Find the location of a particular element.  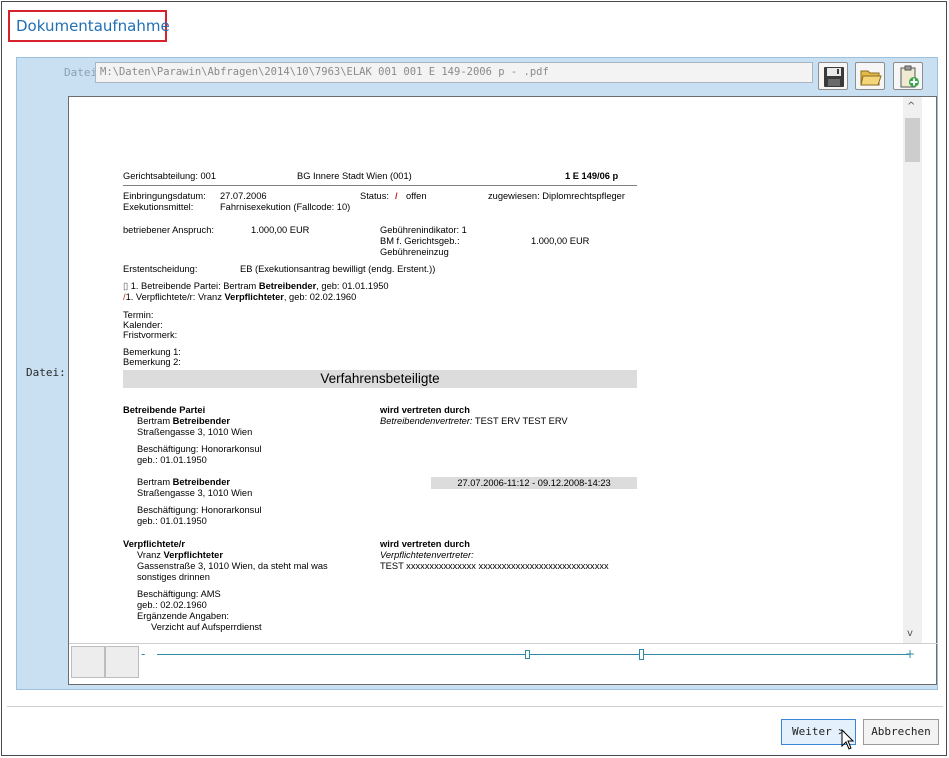

bp-vertreter-label: Betreibendenvertreter: is located at coordinates (426, 421).